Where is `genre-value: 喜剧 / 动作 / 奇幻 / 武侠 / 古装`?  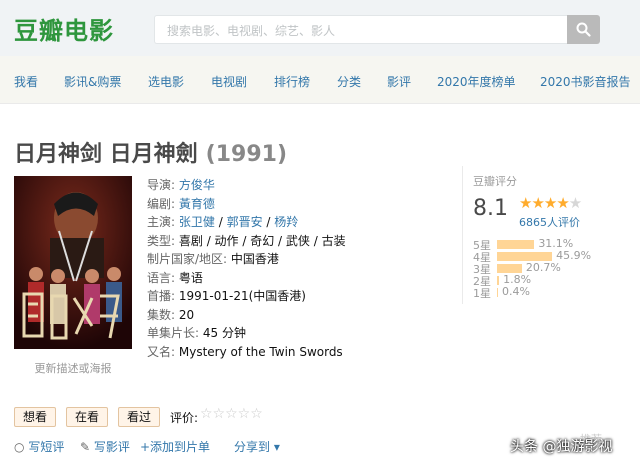 genre-value: 喜剧 / 动作 / 奇幻 / 武侠 / 古装 is located at coordinates (262, 240).